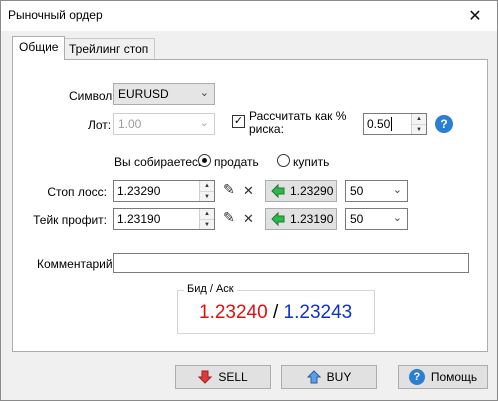 The image size is (498, 401). Describe the element at coordinates (164, 124) in the screenshot. I see `lot-select: 1.00 ⌄` at that location.